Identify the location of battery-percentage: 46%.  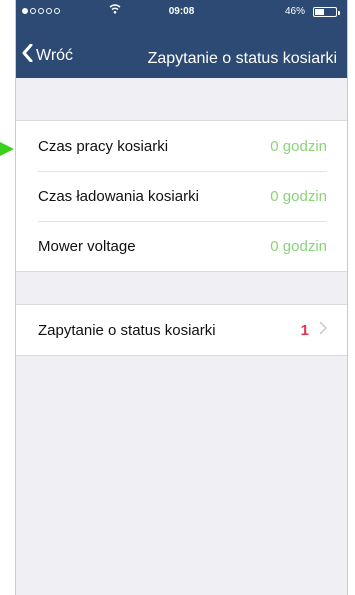
(294, 11).